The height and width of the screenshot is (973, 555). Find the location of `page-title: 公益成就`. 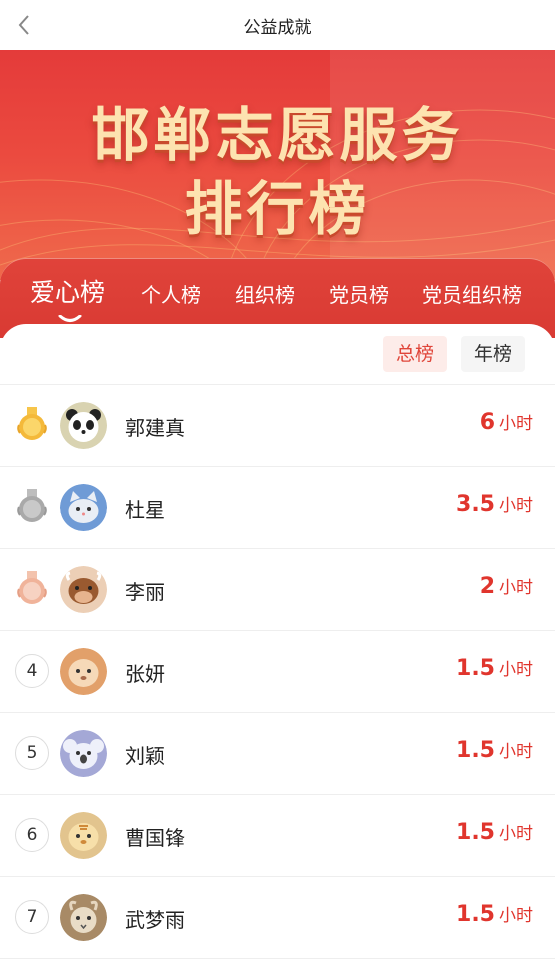

page-title: 公益成就 is located at coordinates (277, 27).